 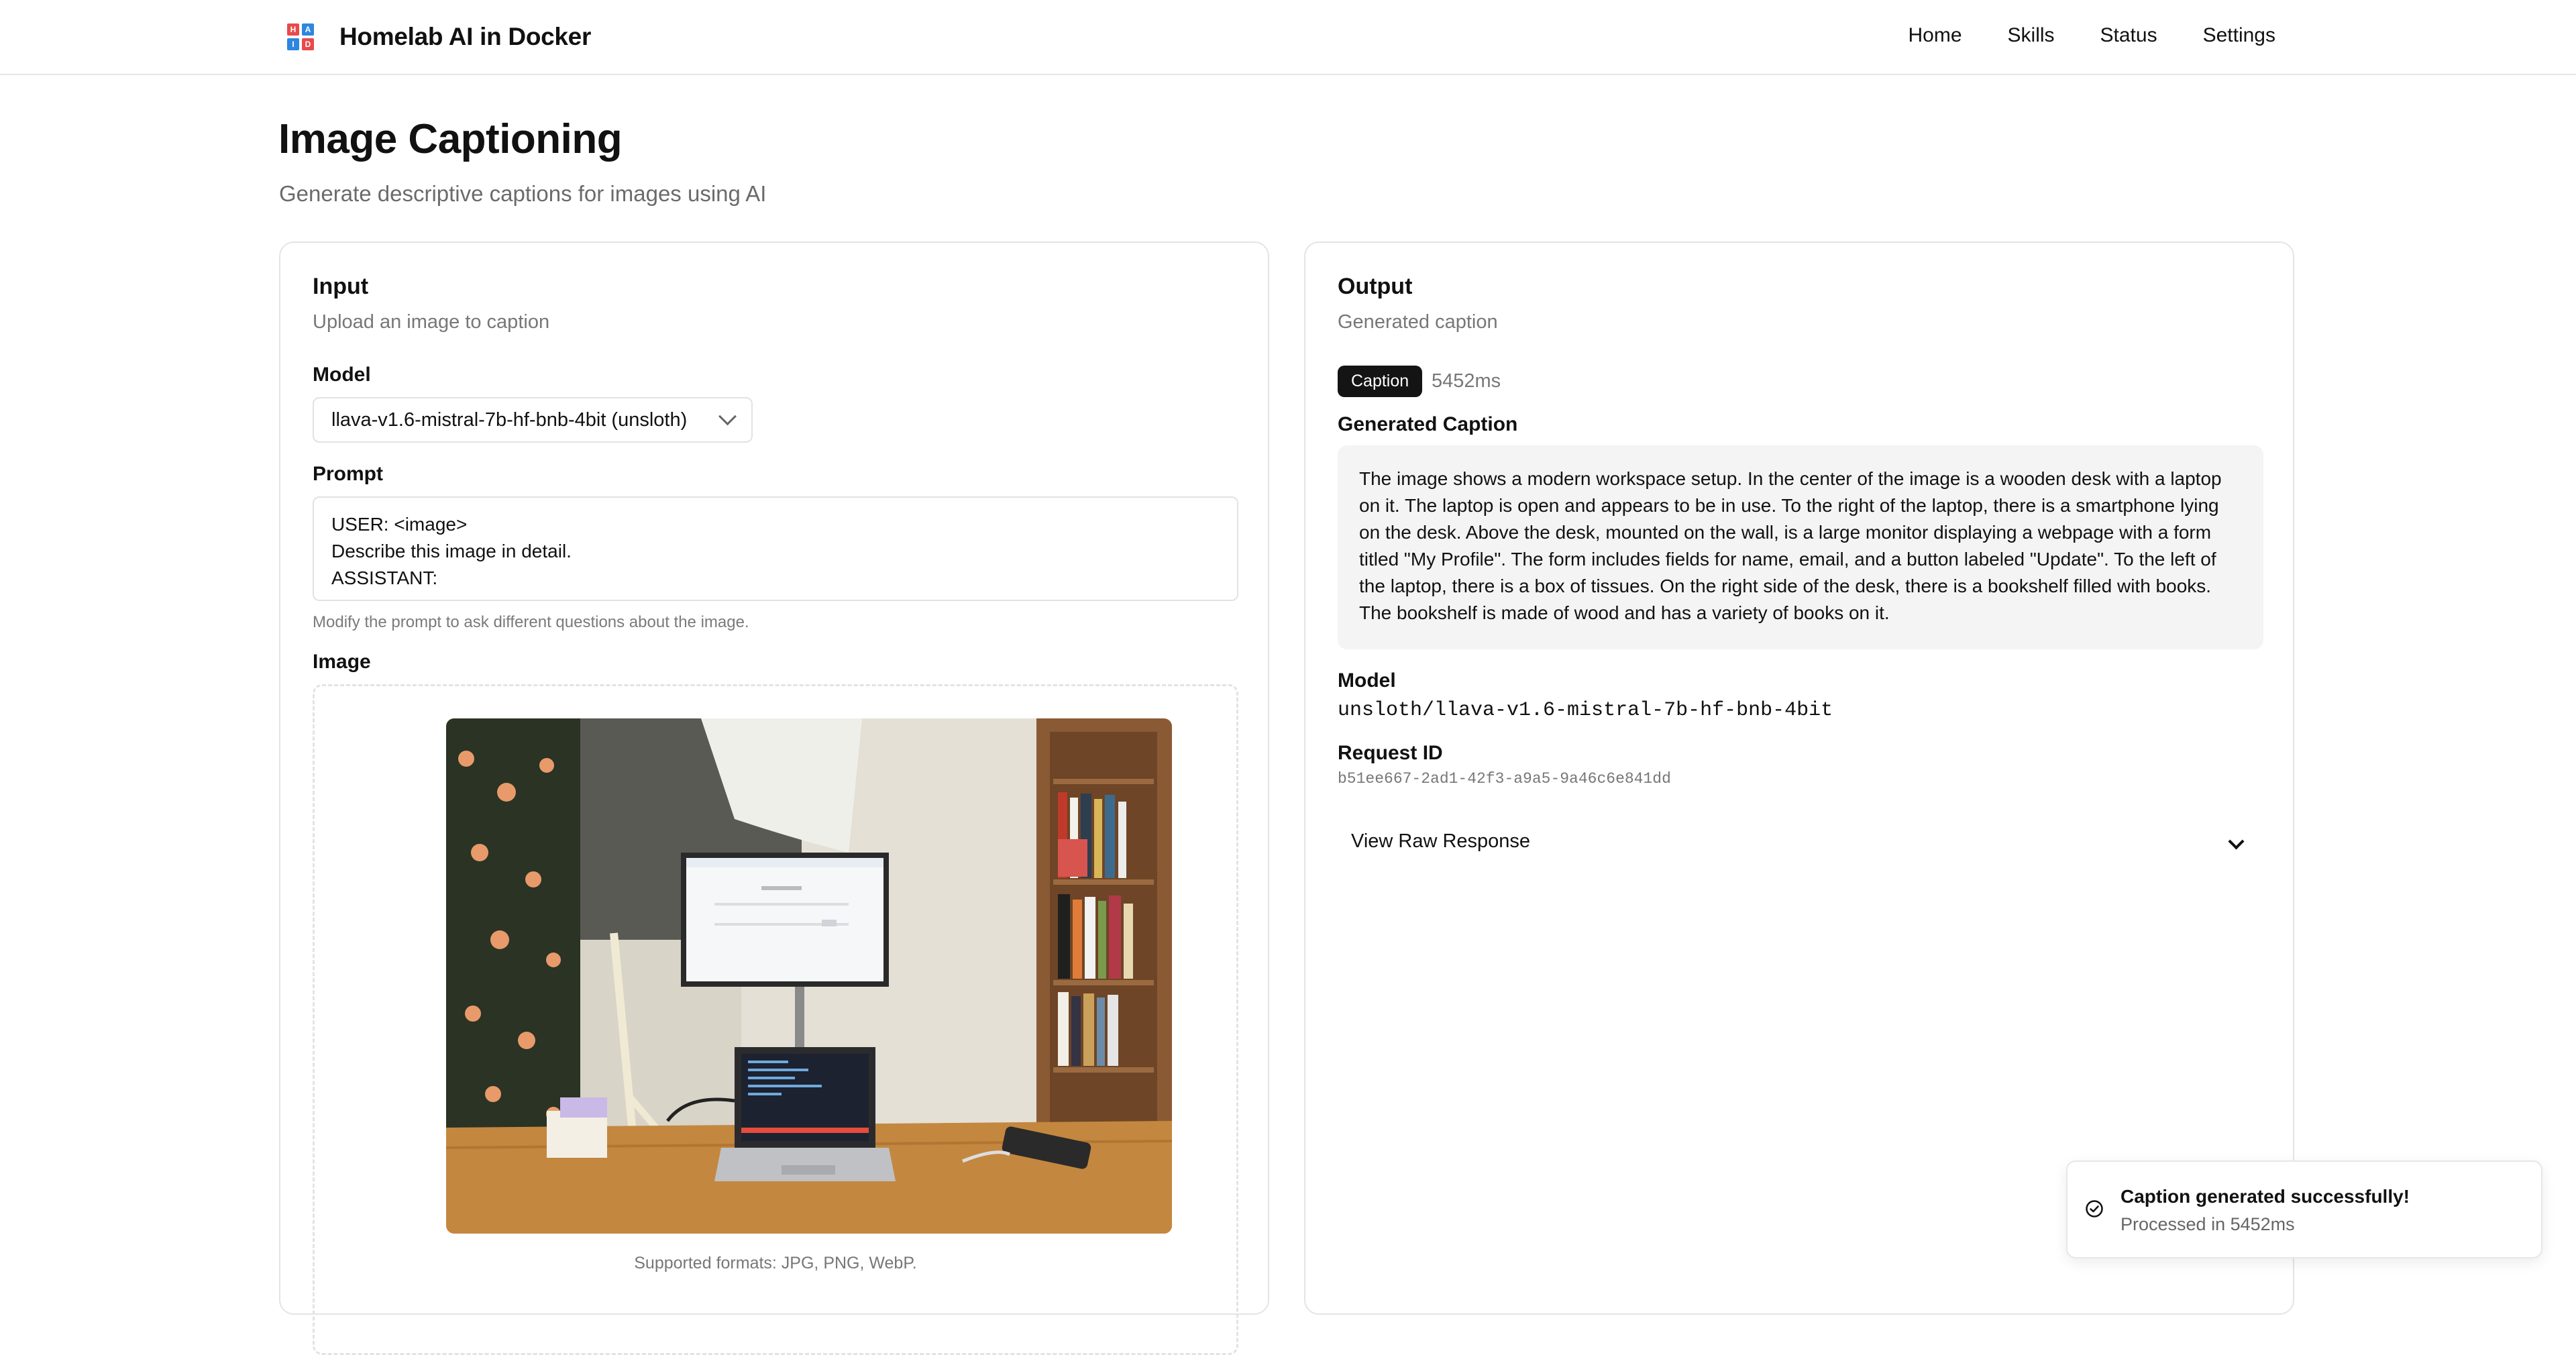 What do you see at coordinates (431, 322) in the screenshot?
I see `input-card-subtitle: Upload an image to caption` at bounding box center [431, 322].